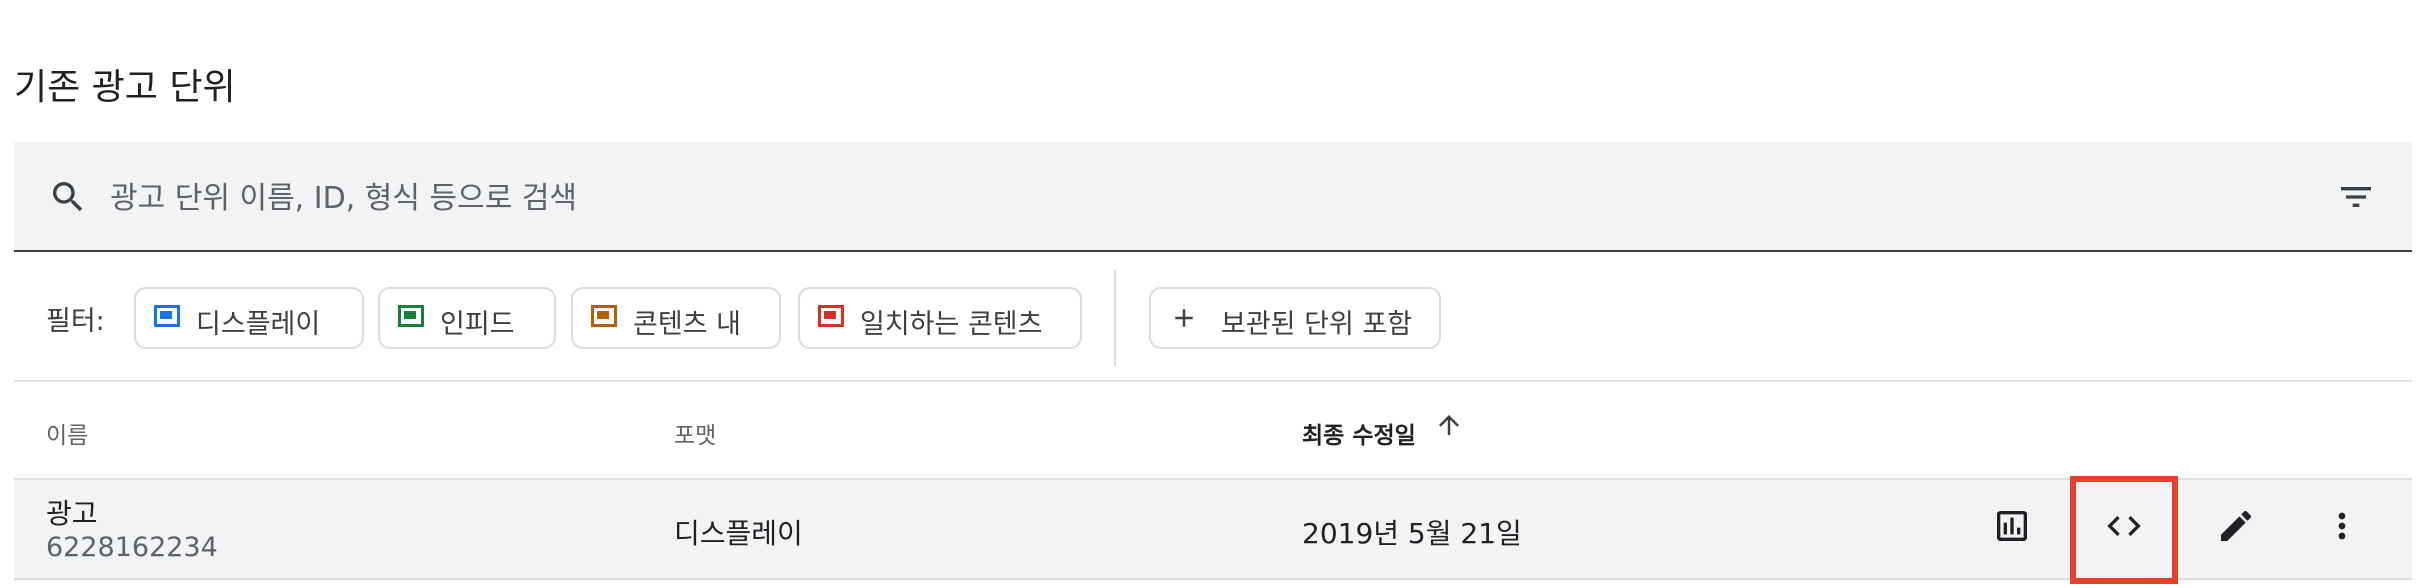 This screenshot has height=588, width=2424. I want to click on chip-label: 인피드, so click(477, 324).